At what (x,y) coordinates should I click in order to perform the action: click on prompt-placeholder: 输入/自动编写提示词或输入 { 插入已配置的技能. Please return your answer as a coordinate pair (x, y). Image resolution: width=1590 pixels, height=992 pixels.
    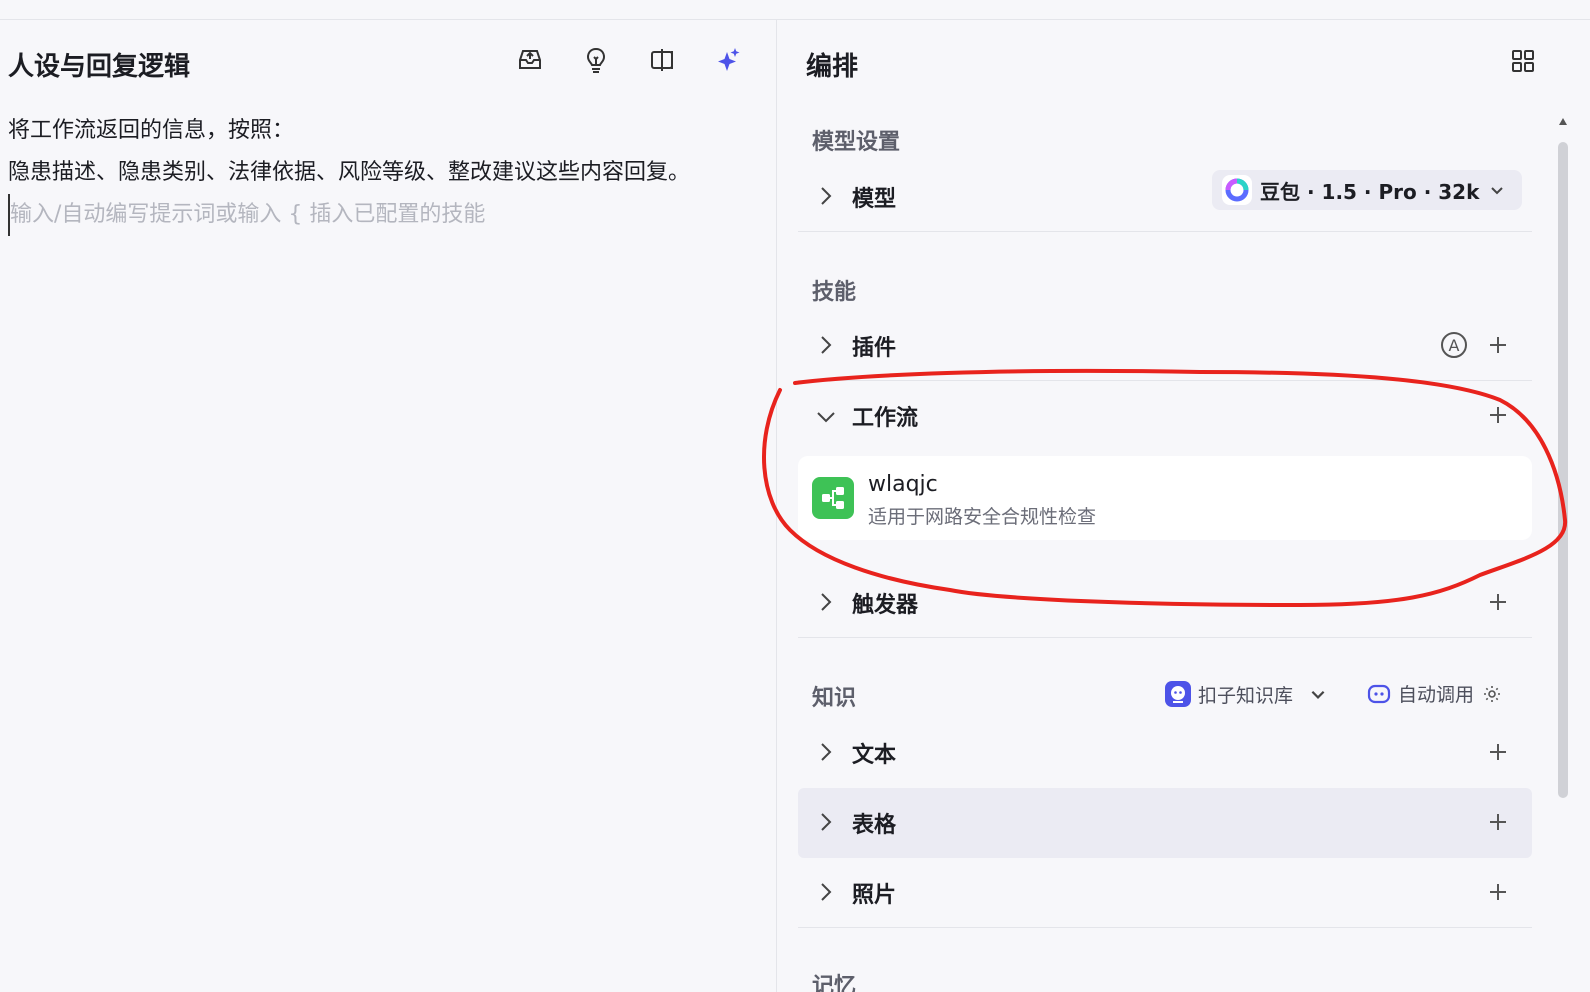
    Looking at the image, I should click on (388, 215).